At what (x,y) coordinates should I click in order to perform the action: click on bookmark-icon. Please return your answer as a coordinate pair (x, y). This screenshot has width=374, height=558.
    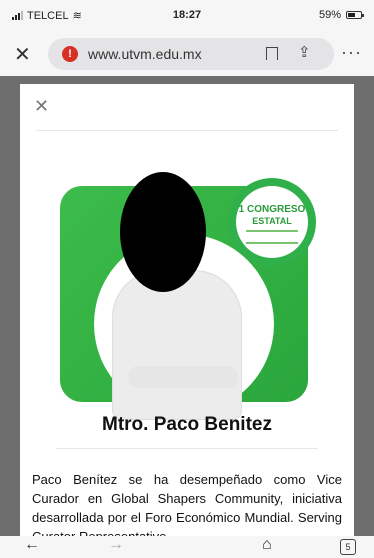
    Looking at the image, I should click on (272, 53).